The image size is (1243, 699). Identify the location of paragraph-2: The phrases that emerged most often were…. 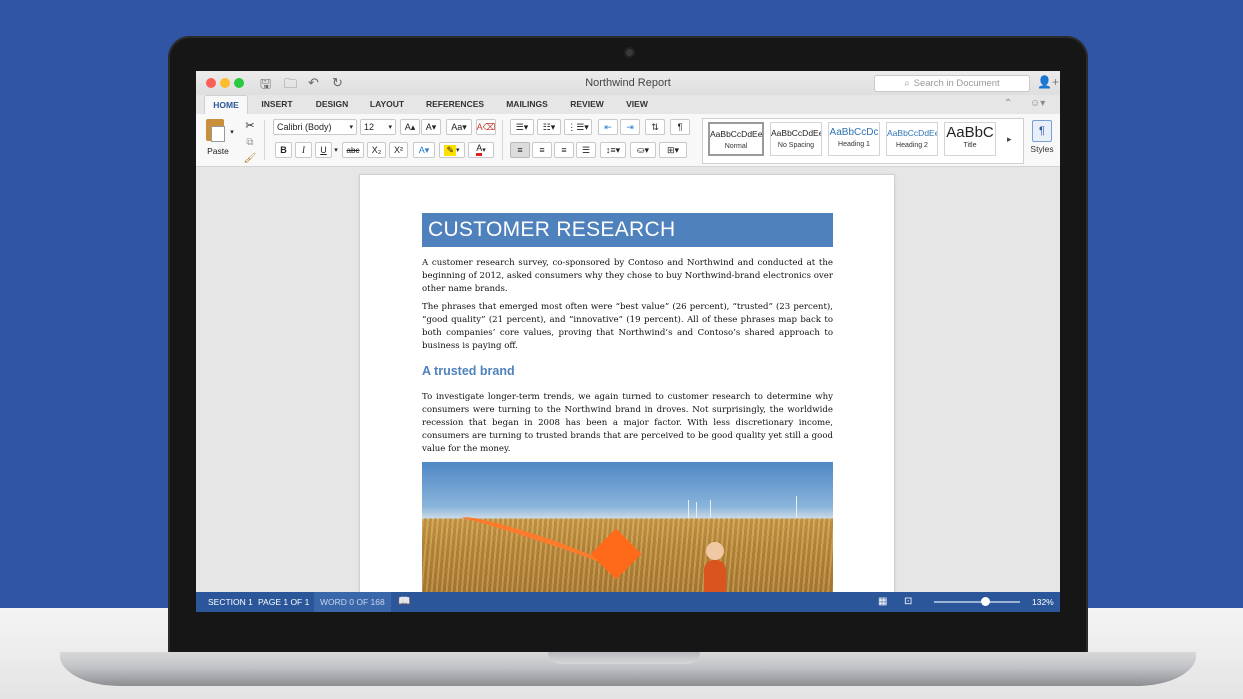
(627, 326).